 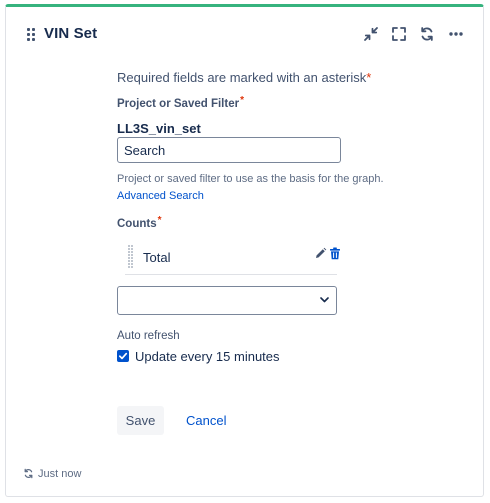 I want to click on auto-refresh-label: Auto refresh, so click(x=148, y=336).